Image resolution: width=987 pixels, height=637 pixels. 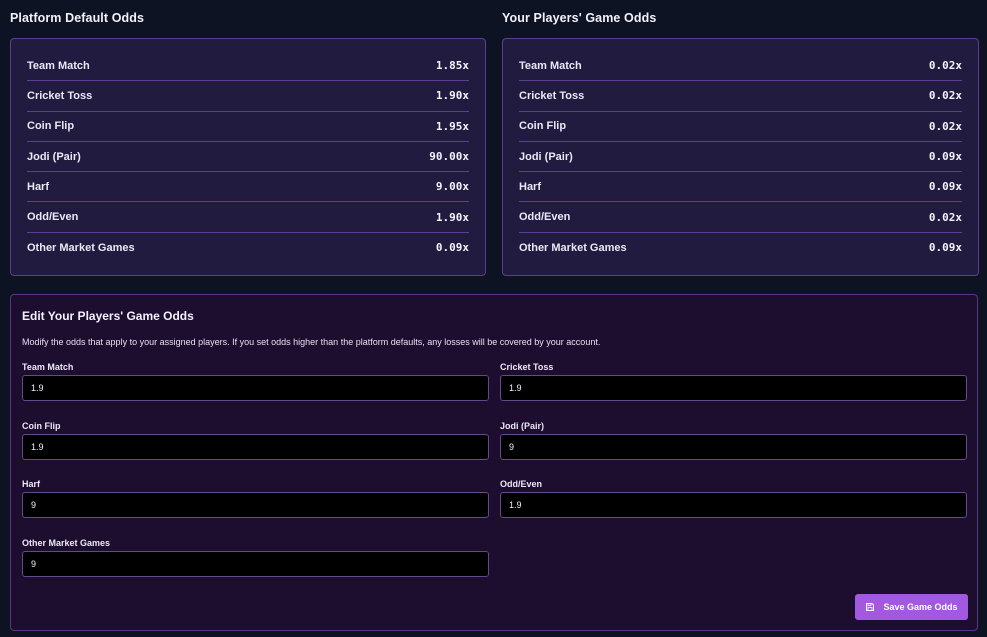 I want to click on odd-even-input, so click(x=733, y=505).